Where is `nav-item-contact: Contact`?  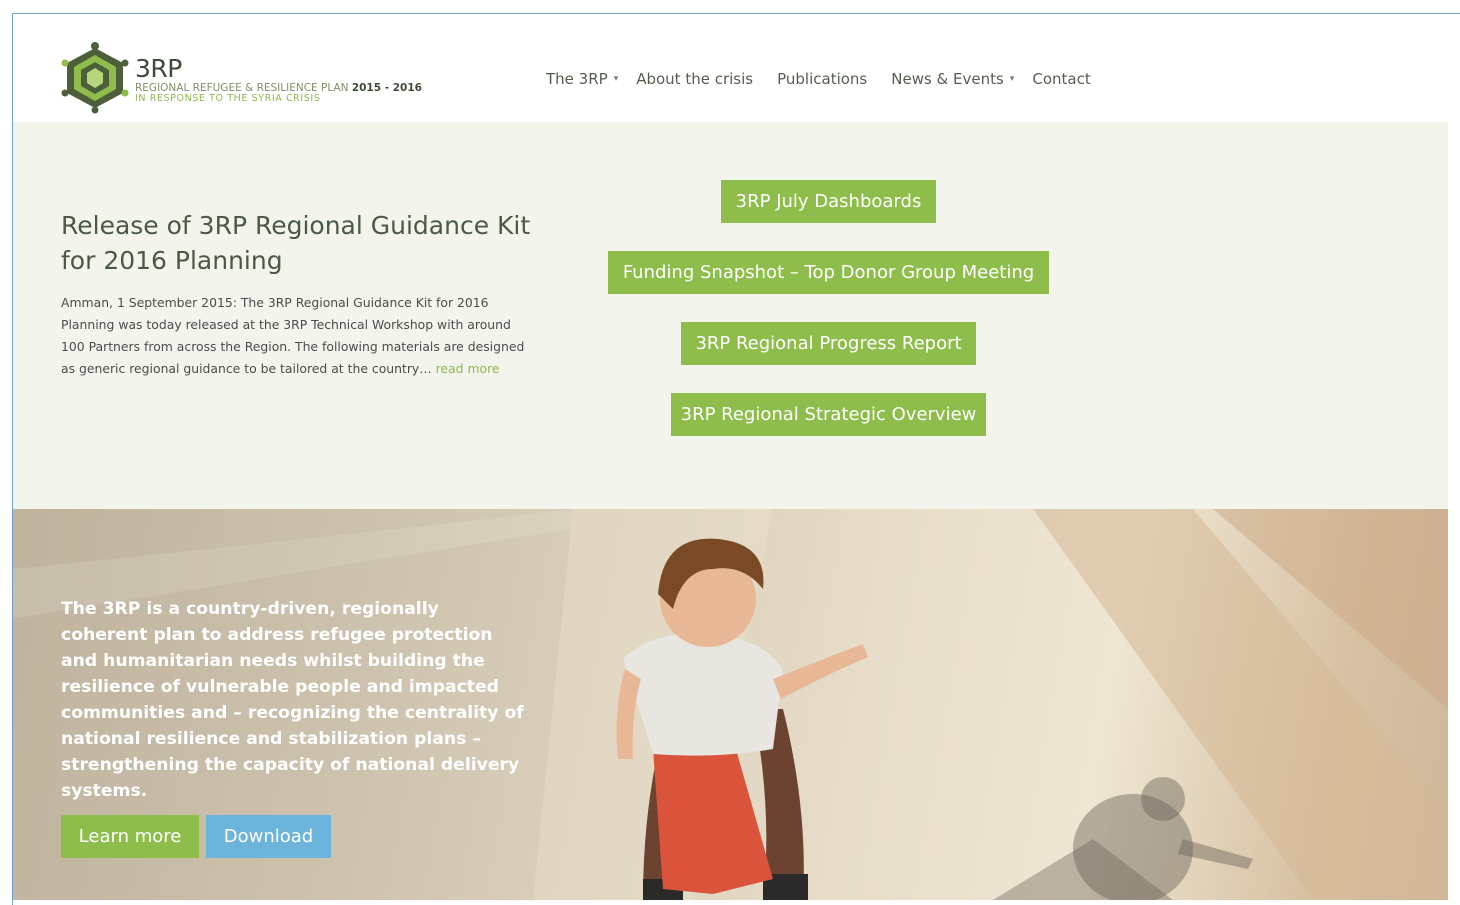 nav-item-contact: Contact is located at coordinates (1061, 79).